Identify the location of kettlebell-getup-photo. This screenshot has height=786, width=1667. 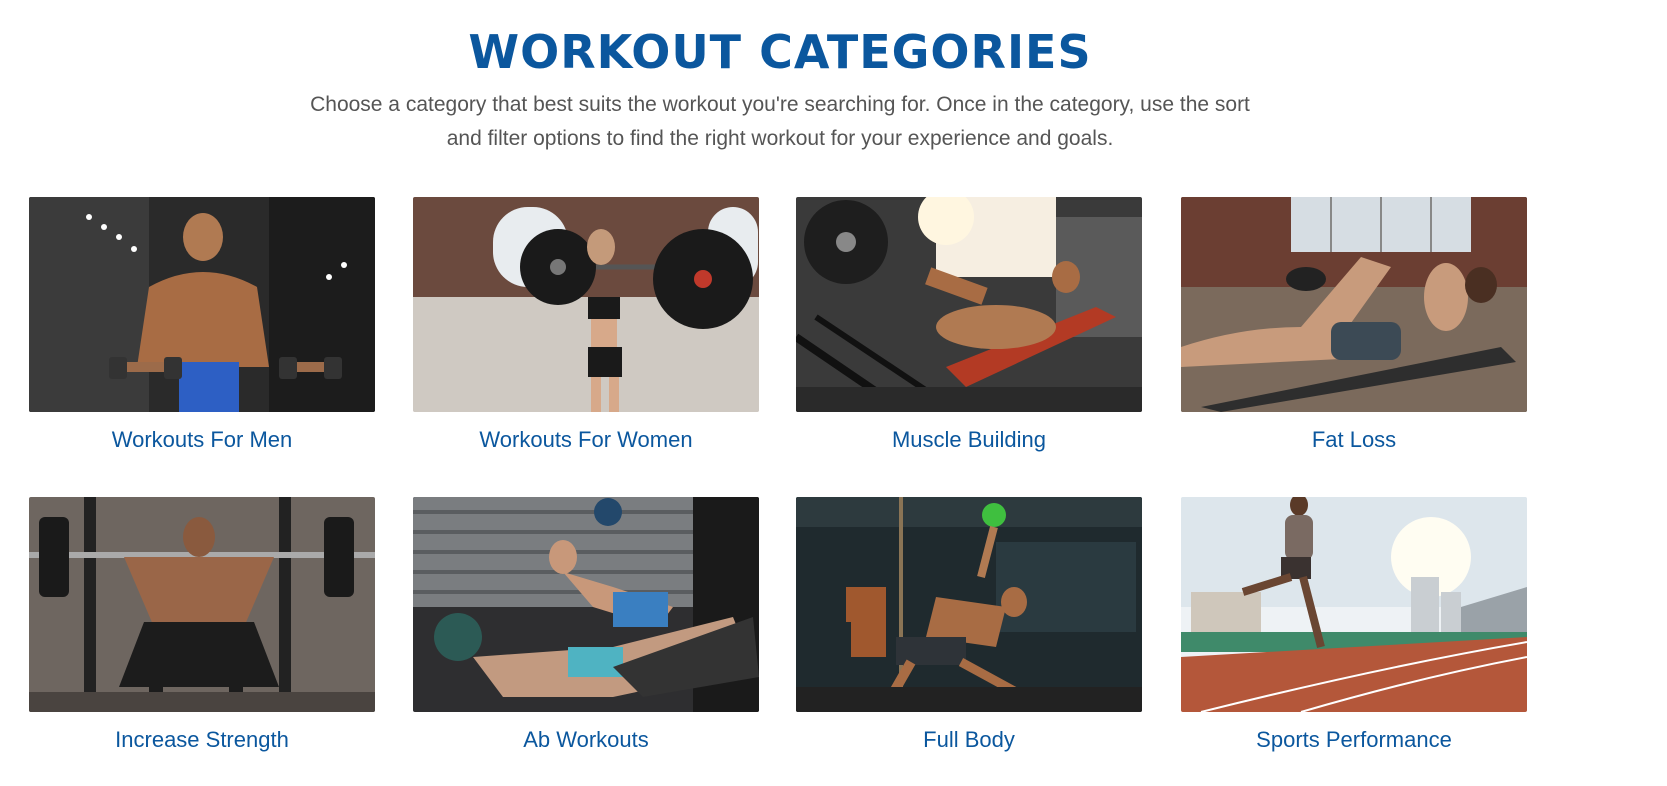
(969, 604).